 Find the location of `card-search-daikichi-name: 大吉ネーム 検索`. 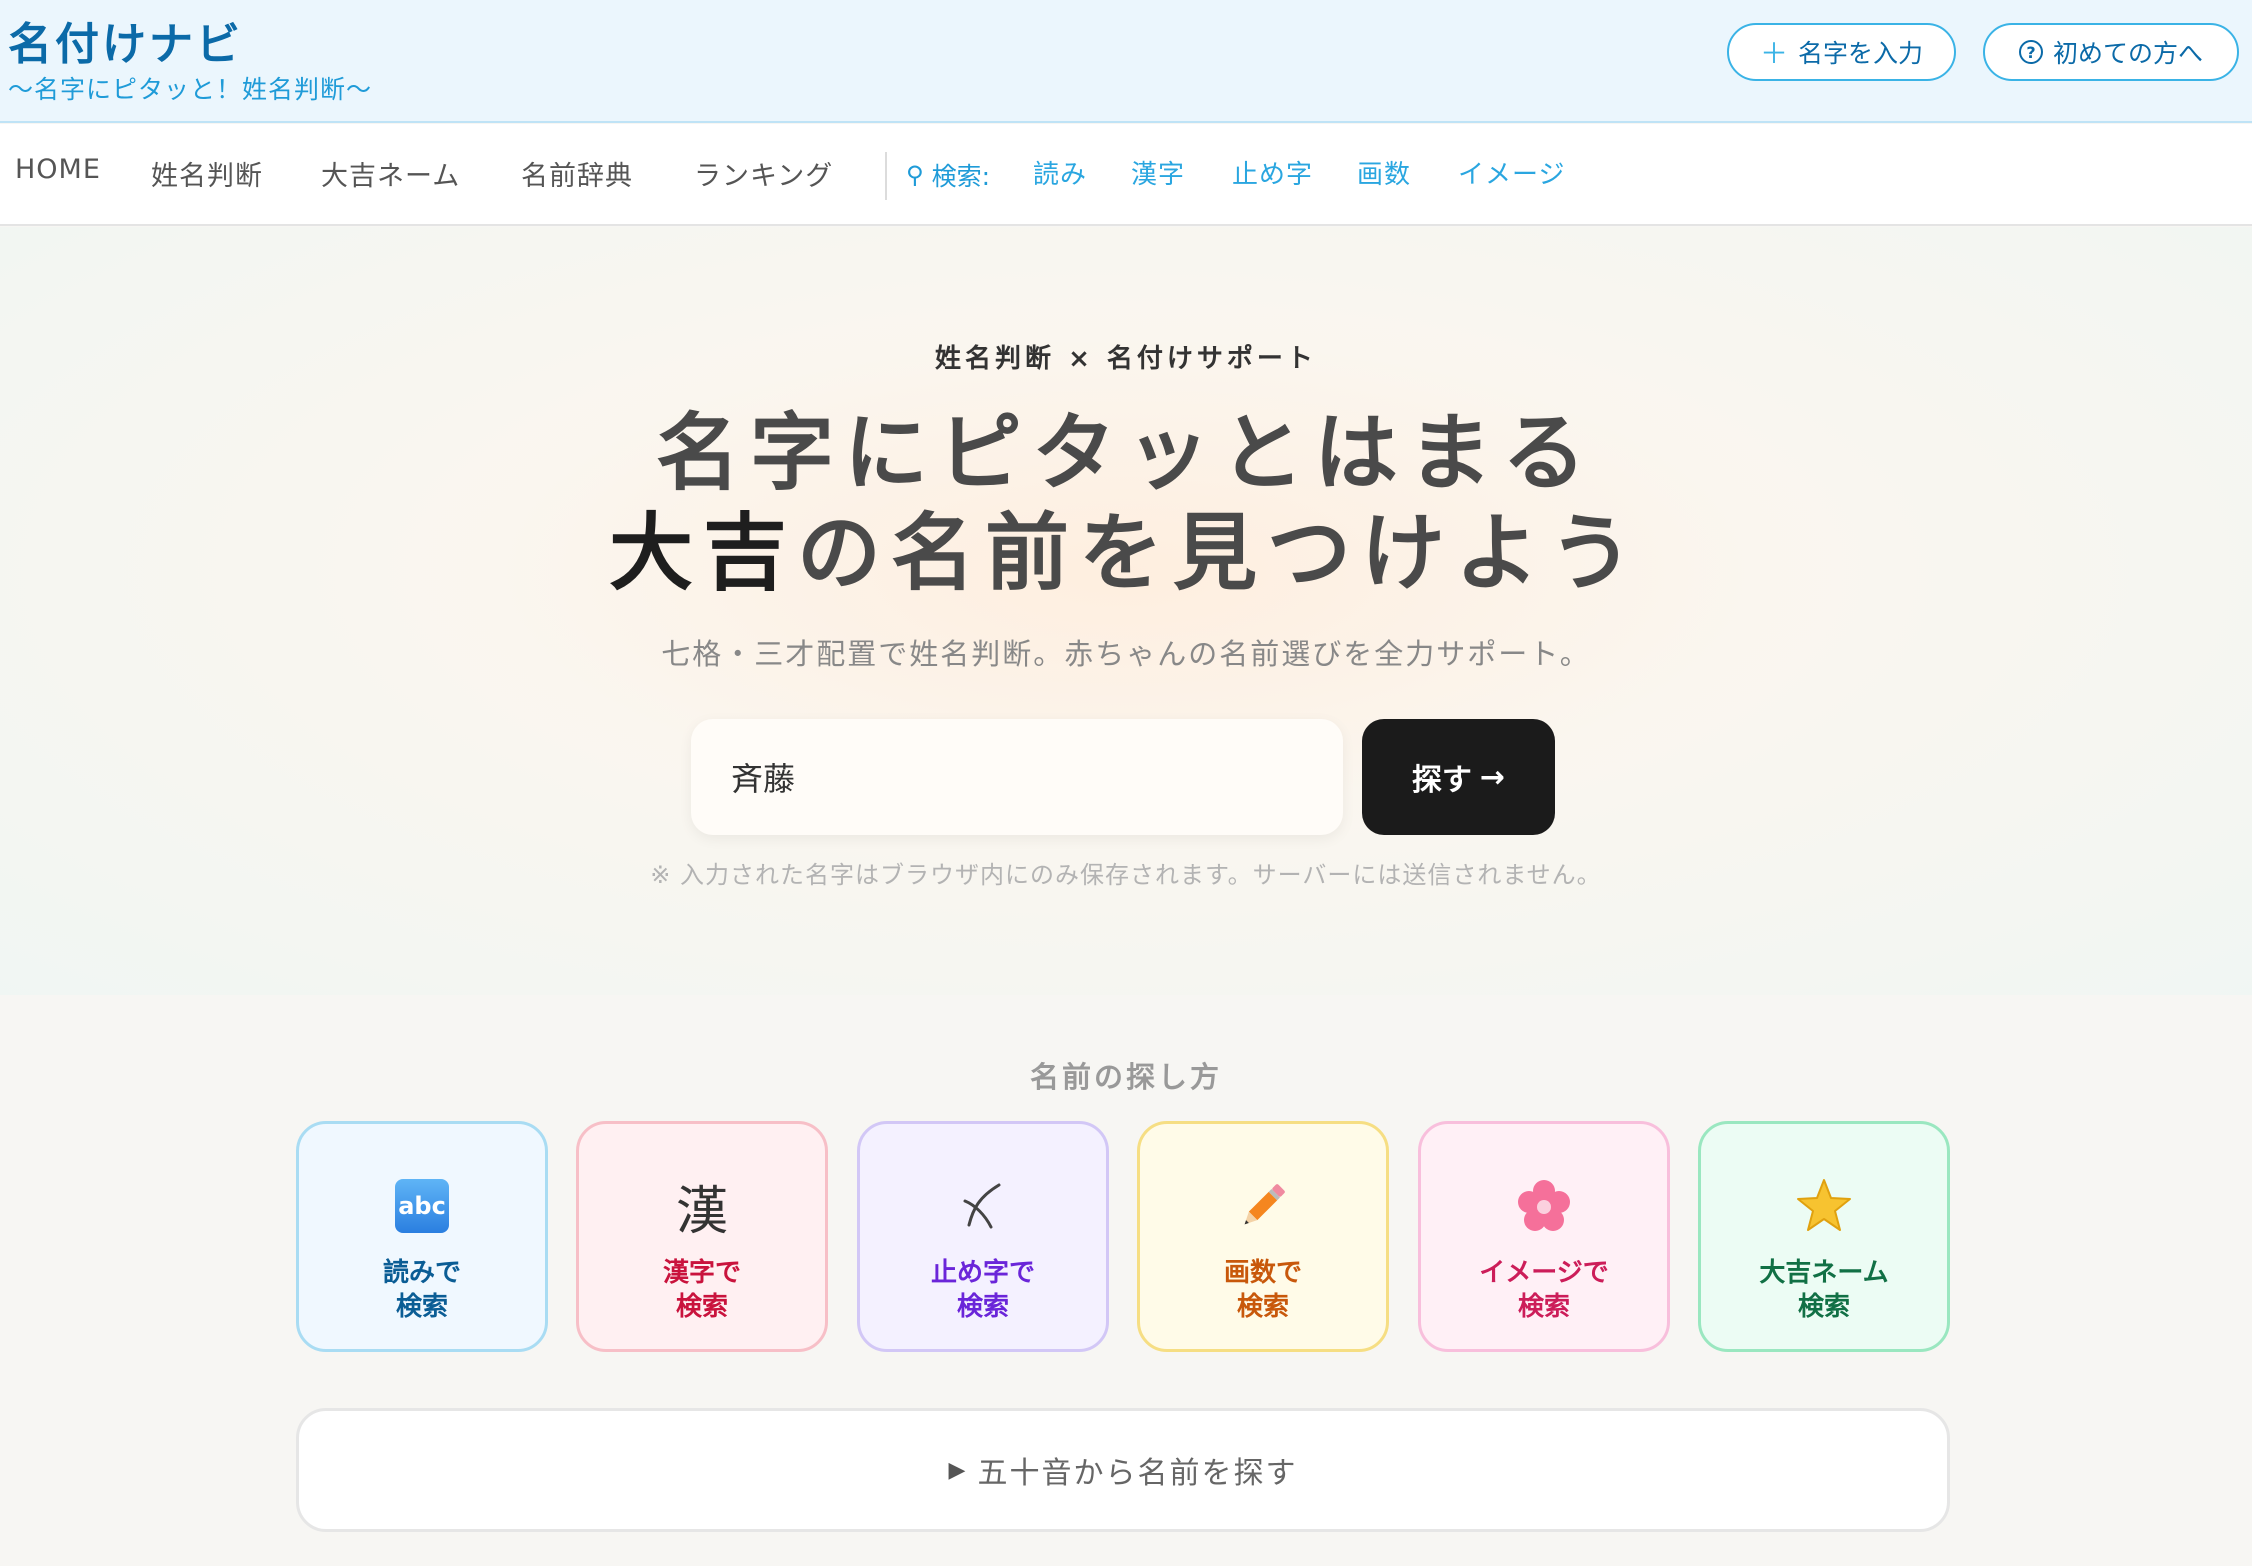

card-search-daikichi-name: 大吉ネーム 検索 is located at coordinates (1824, 1236).